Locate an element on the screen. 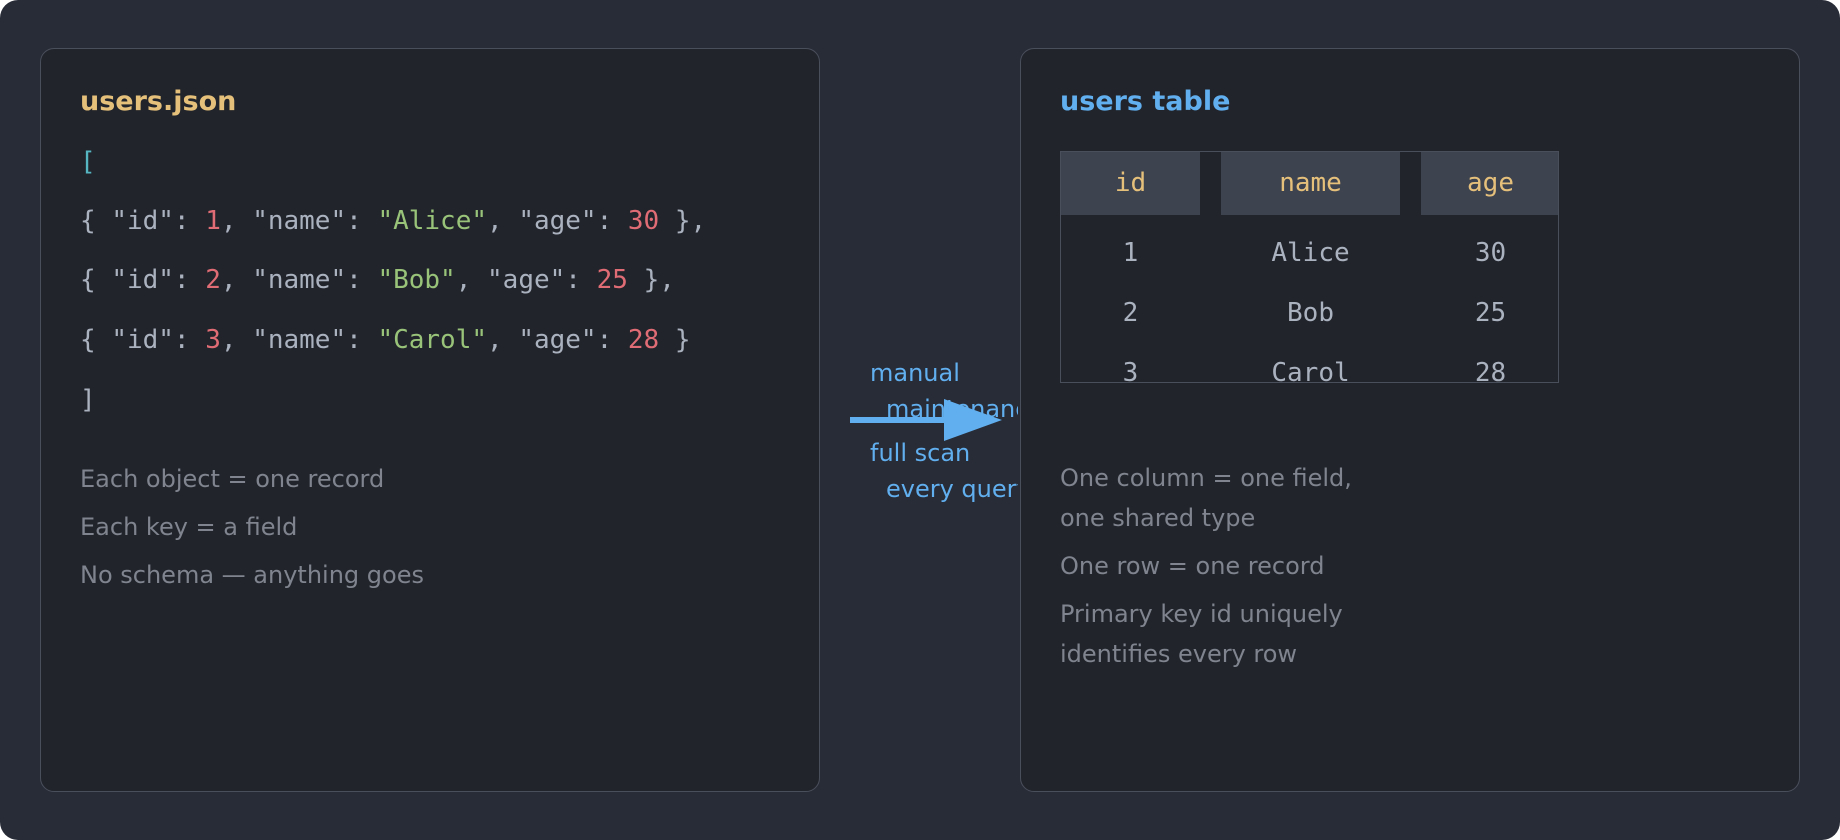 Image resolution: width=1840 pixels, height=840 pixels. json-age-value: 25 is located at coordinates (612, 280).